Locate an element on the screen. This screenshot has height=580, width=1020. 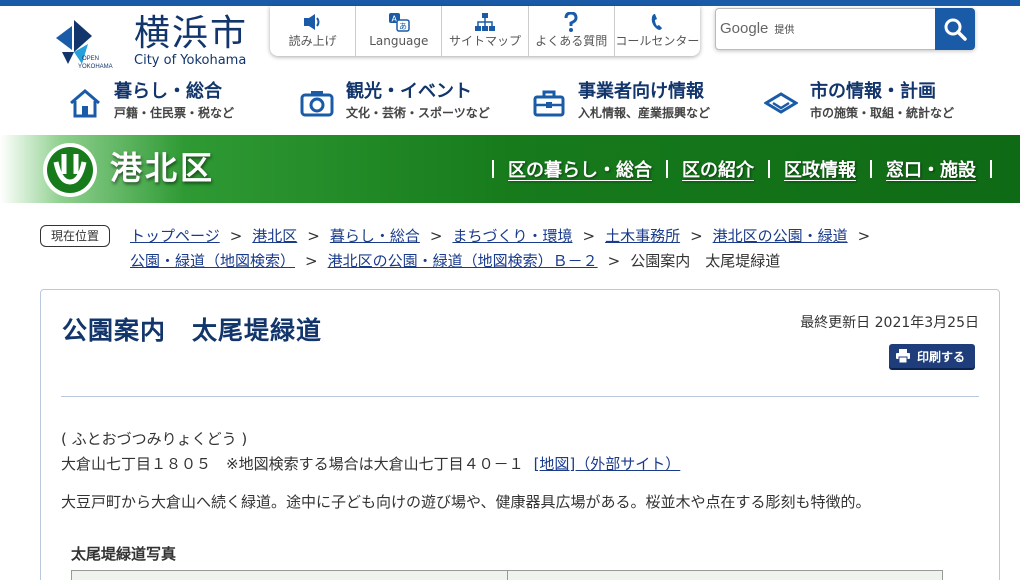
address-text: 大倉山七丁目１８０５ ※地図検索する場合は大倉山七丁目４０－１ is located at coordinates (292, 464).